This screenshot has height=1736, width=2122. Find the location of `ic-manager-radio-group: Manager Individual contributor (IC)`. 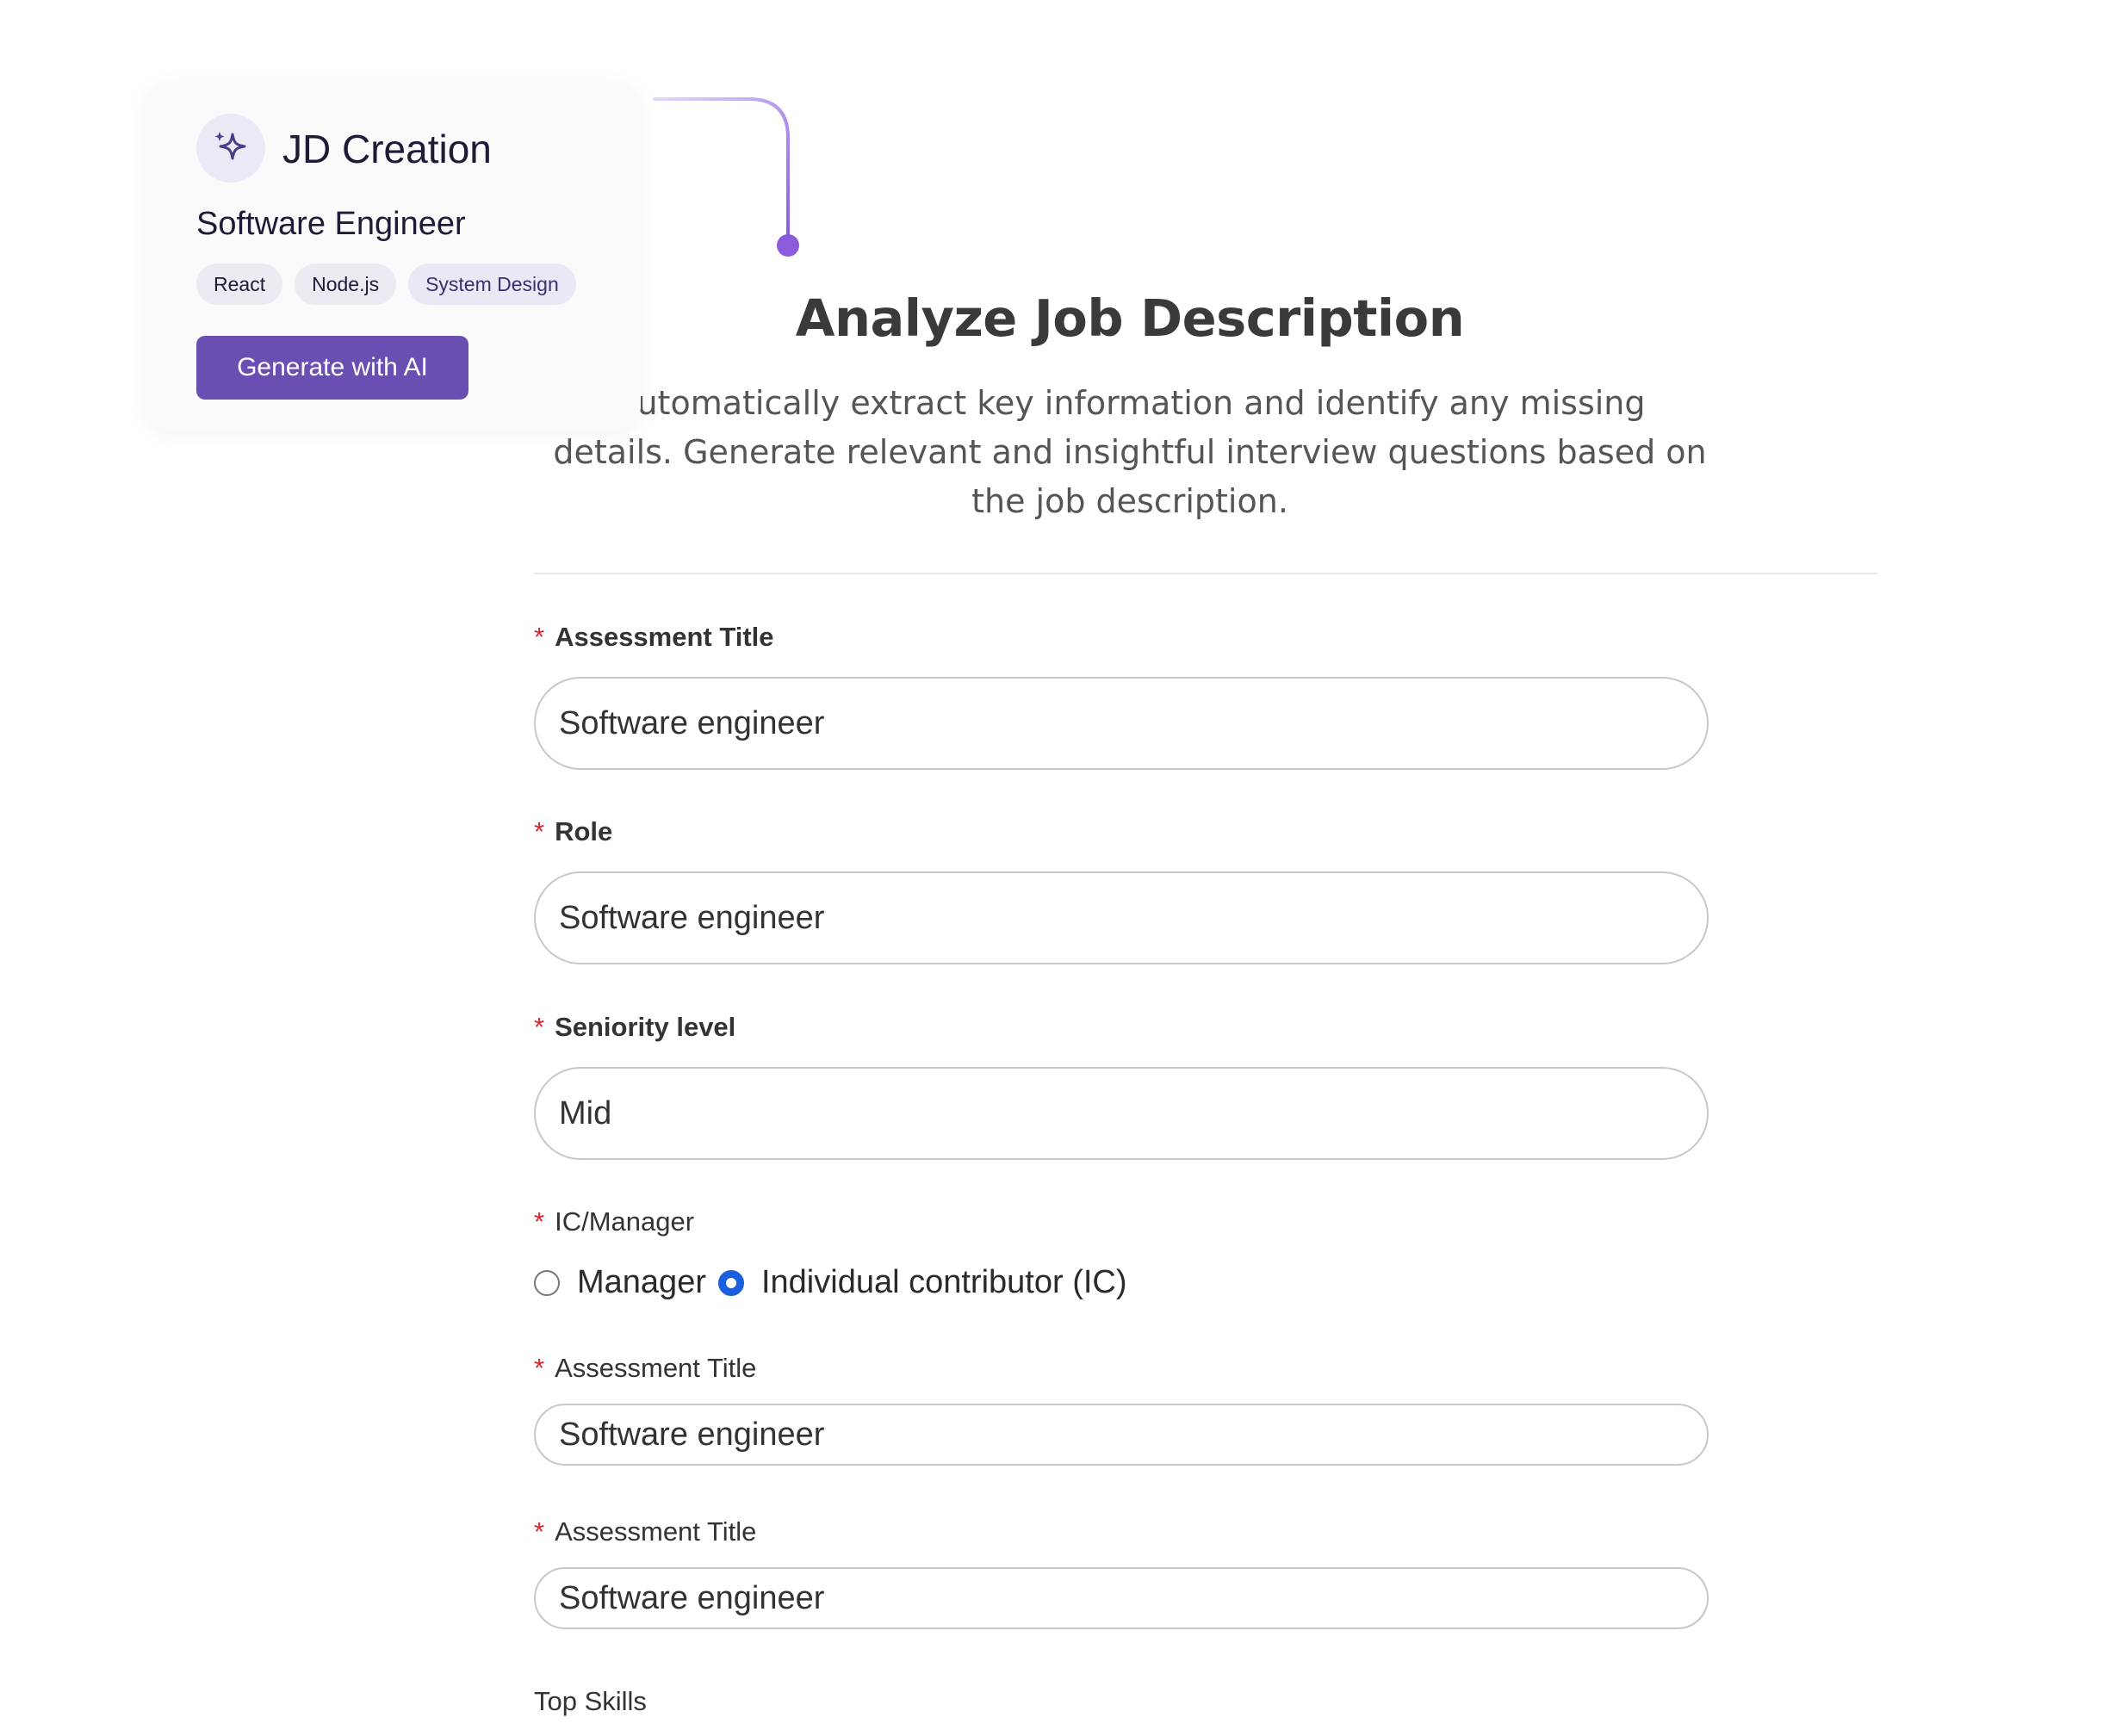

ic-manager-radio-group: Manager Individual contributor (IC) is located at coordinates (836, 1283).